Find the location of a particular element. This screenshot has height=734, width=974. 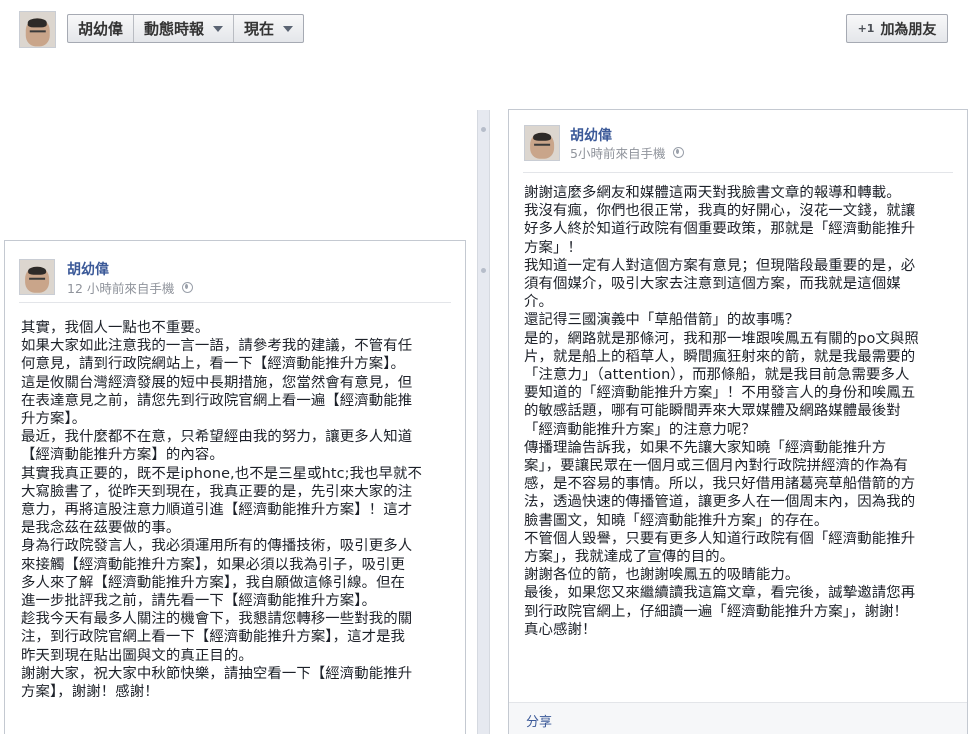

post-line: 最近，我什麼都不在意，只希望經由我的努力，讓更多人知道 is located at coordinates (217, 437).